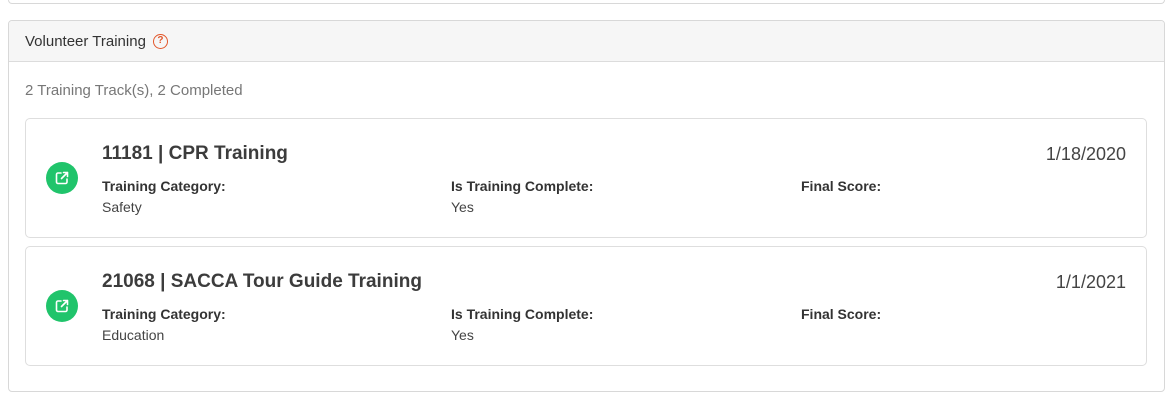 Image resolution: width=1168 pixels, height=400 pixels. What do you see at coordinates (1085, 154) in the screenshot?
I see `track-date: 1/18/2020` at bounding box center [1085, 154].